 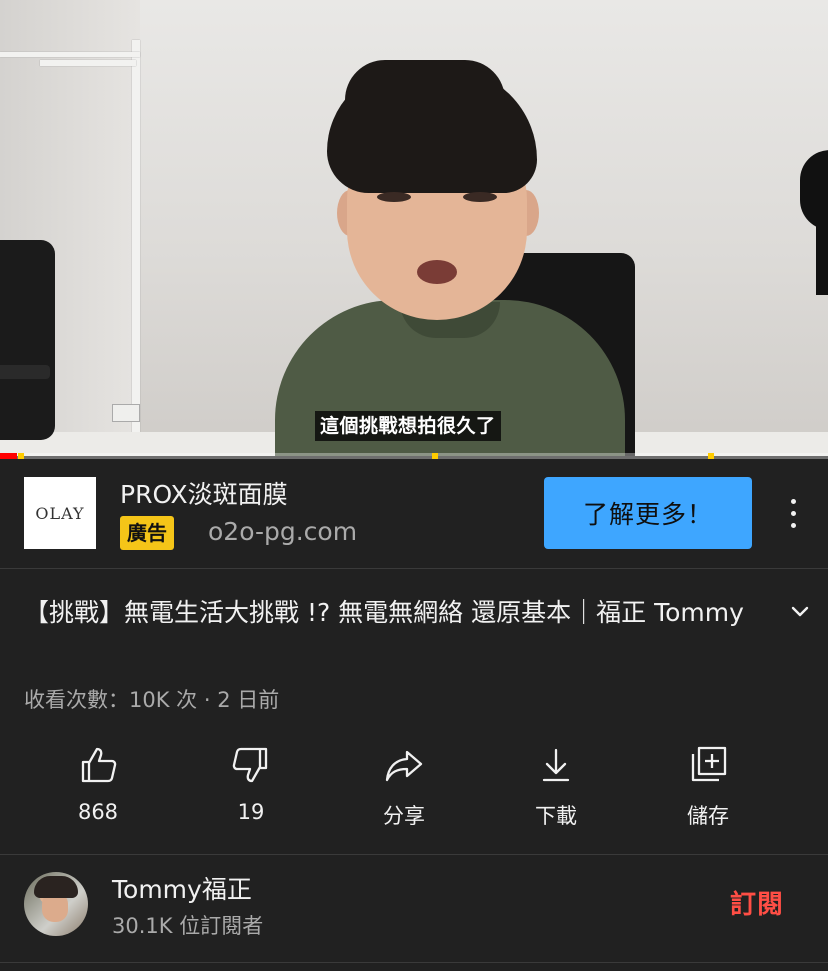 I want to click on ad-banner: OLAY PROX淡斑面膜 廣告 o2o-pg.com 了解更多！, so click(x=414, y=514).